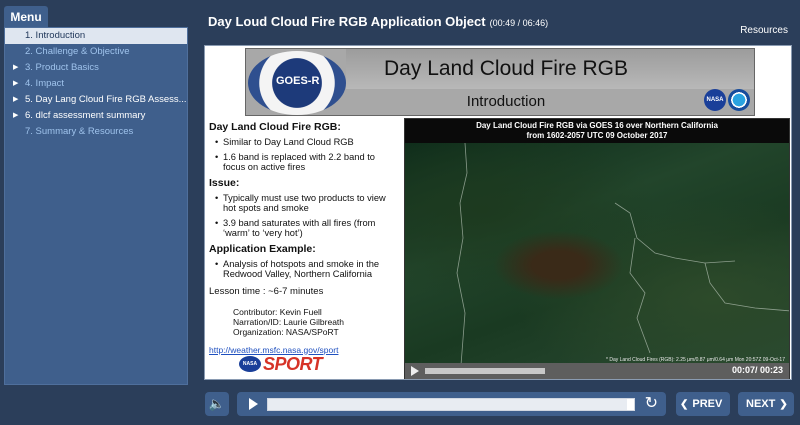 The height and width of the screenshot is (425, 800). What do you see at coordinates (707, 404) in the screenshot?
I see `prev-label: PREV` at bounding box center [707, 404].